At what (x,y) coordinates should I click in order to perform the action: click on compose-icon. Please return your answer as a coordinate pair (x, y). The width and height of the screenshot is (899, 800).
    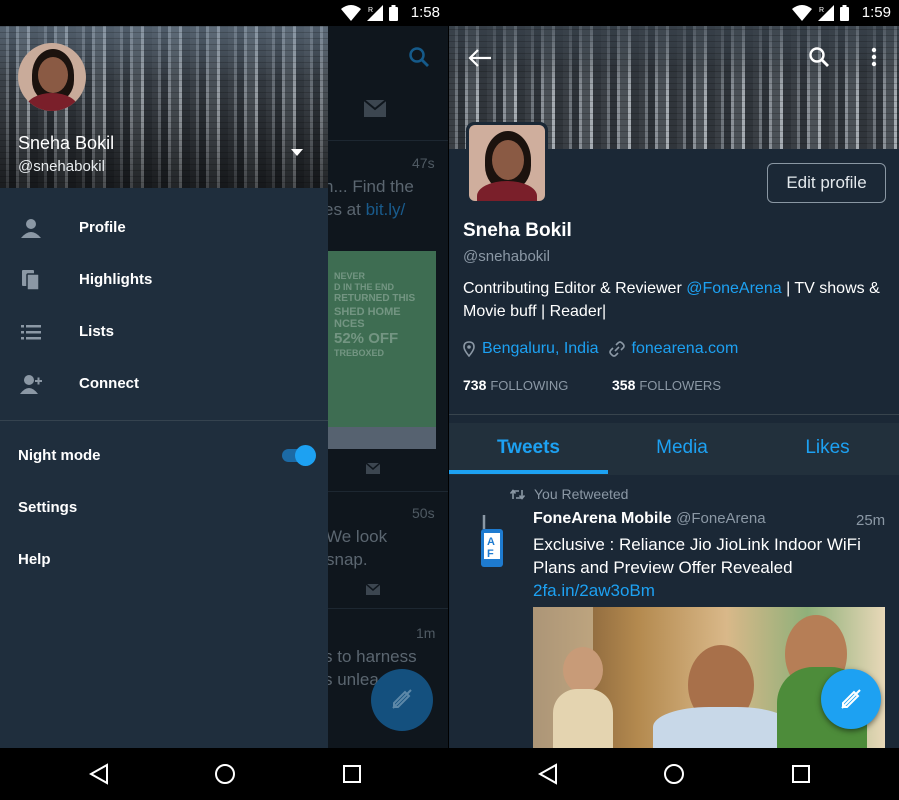
    Looking at the image, I should click on (851, 699).